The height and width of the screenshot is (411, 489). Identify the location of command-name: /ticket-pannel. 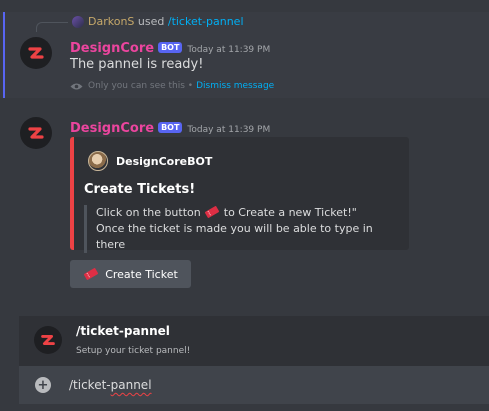
(123, 331).